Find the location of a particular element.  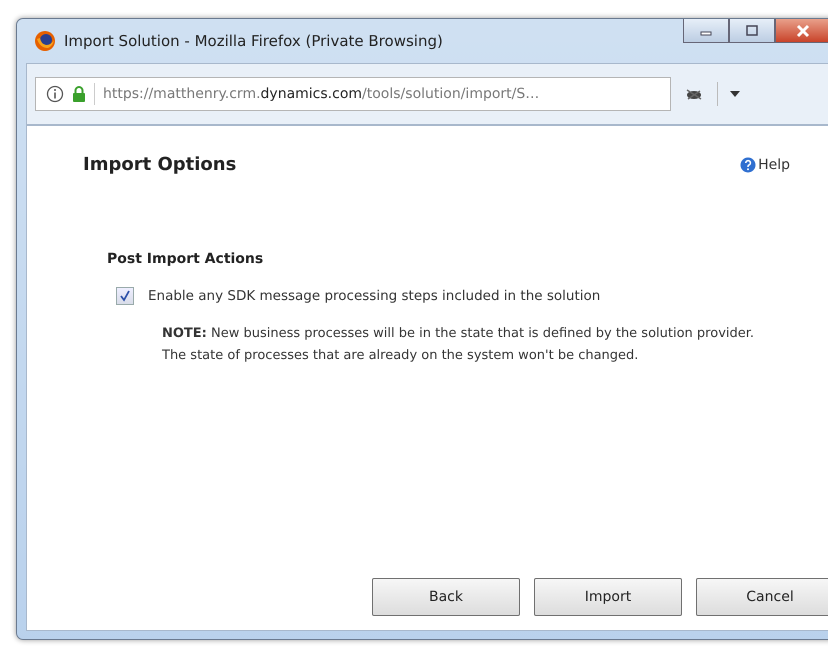

firefox-logo-icon is located at coordinates (45, 41).